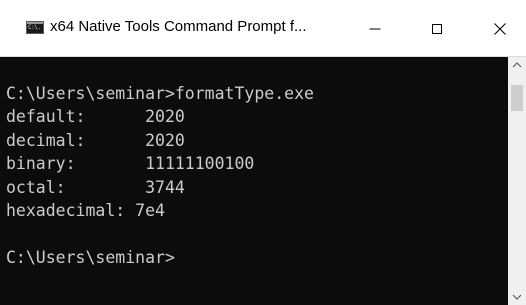 This screenshot has width=526, height=305. I want to click on console-line: default: 2020, so click(95, 117).